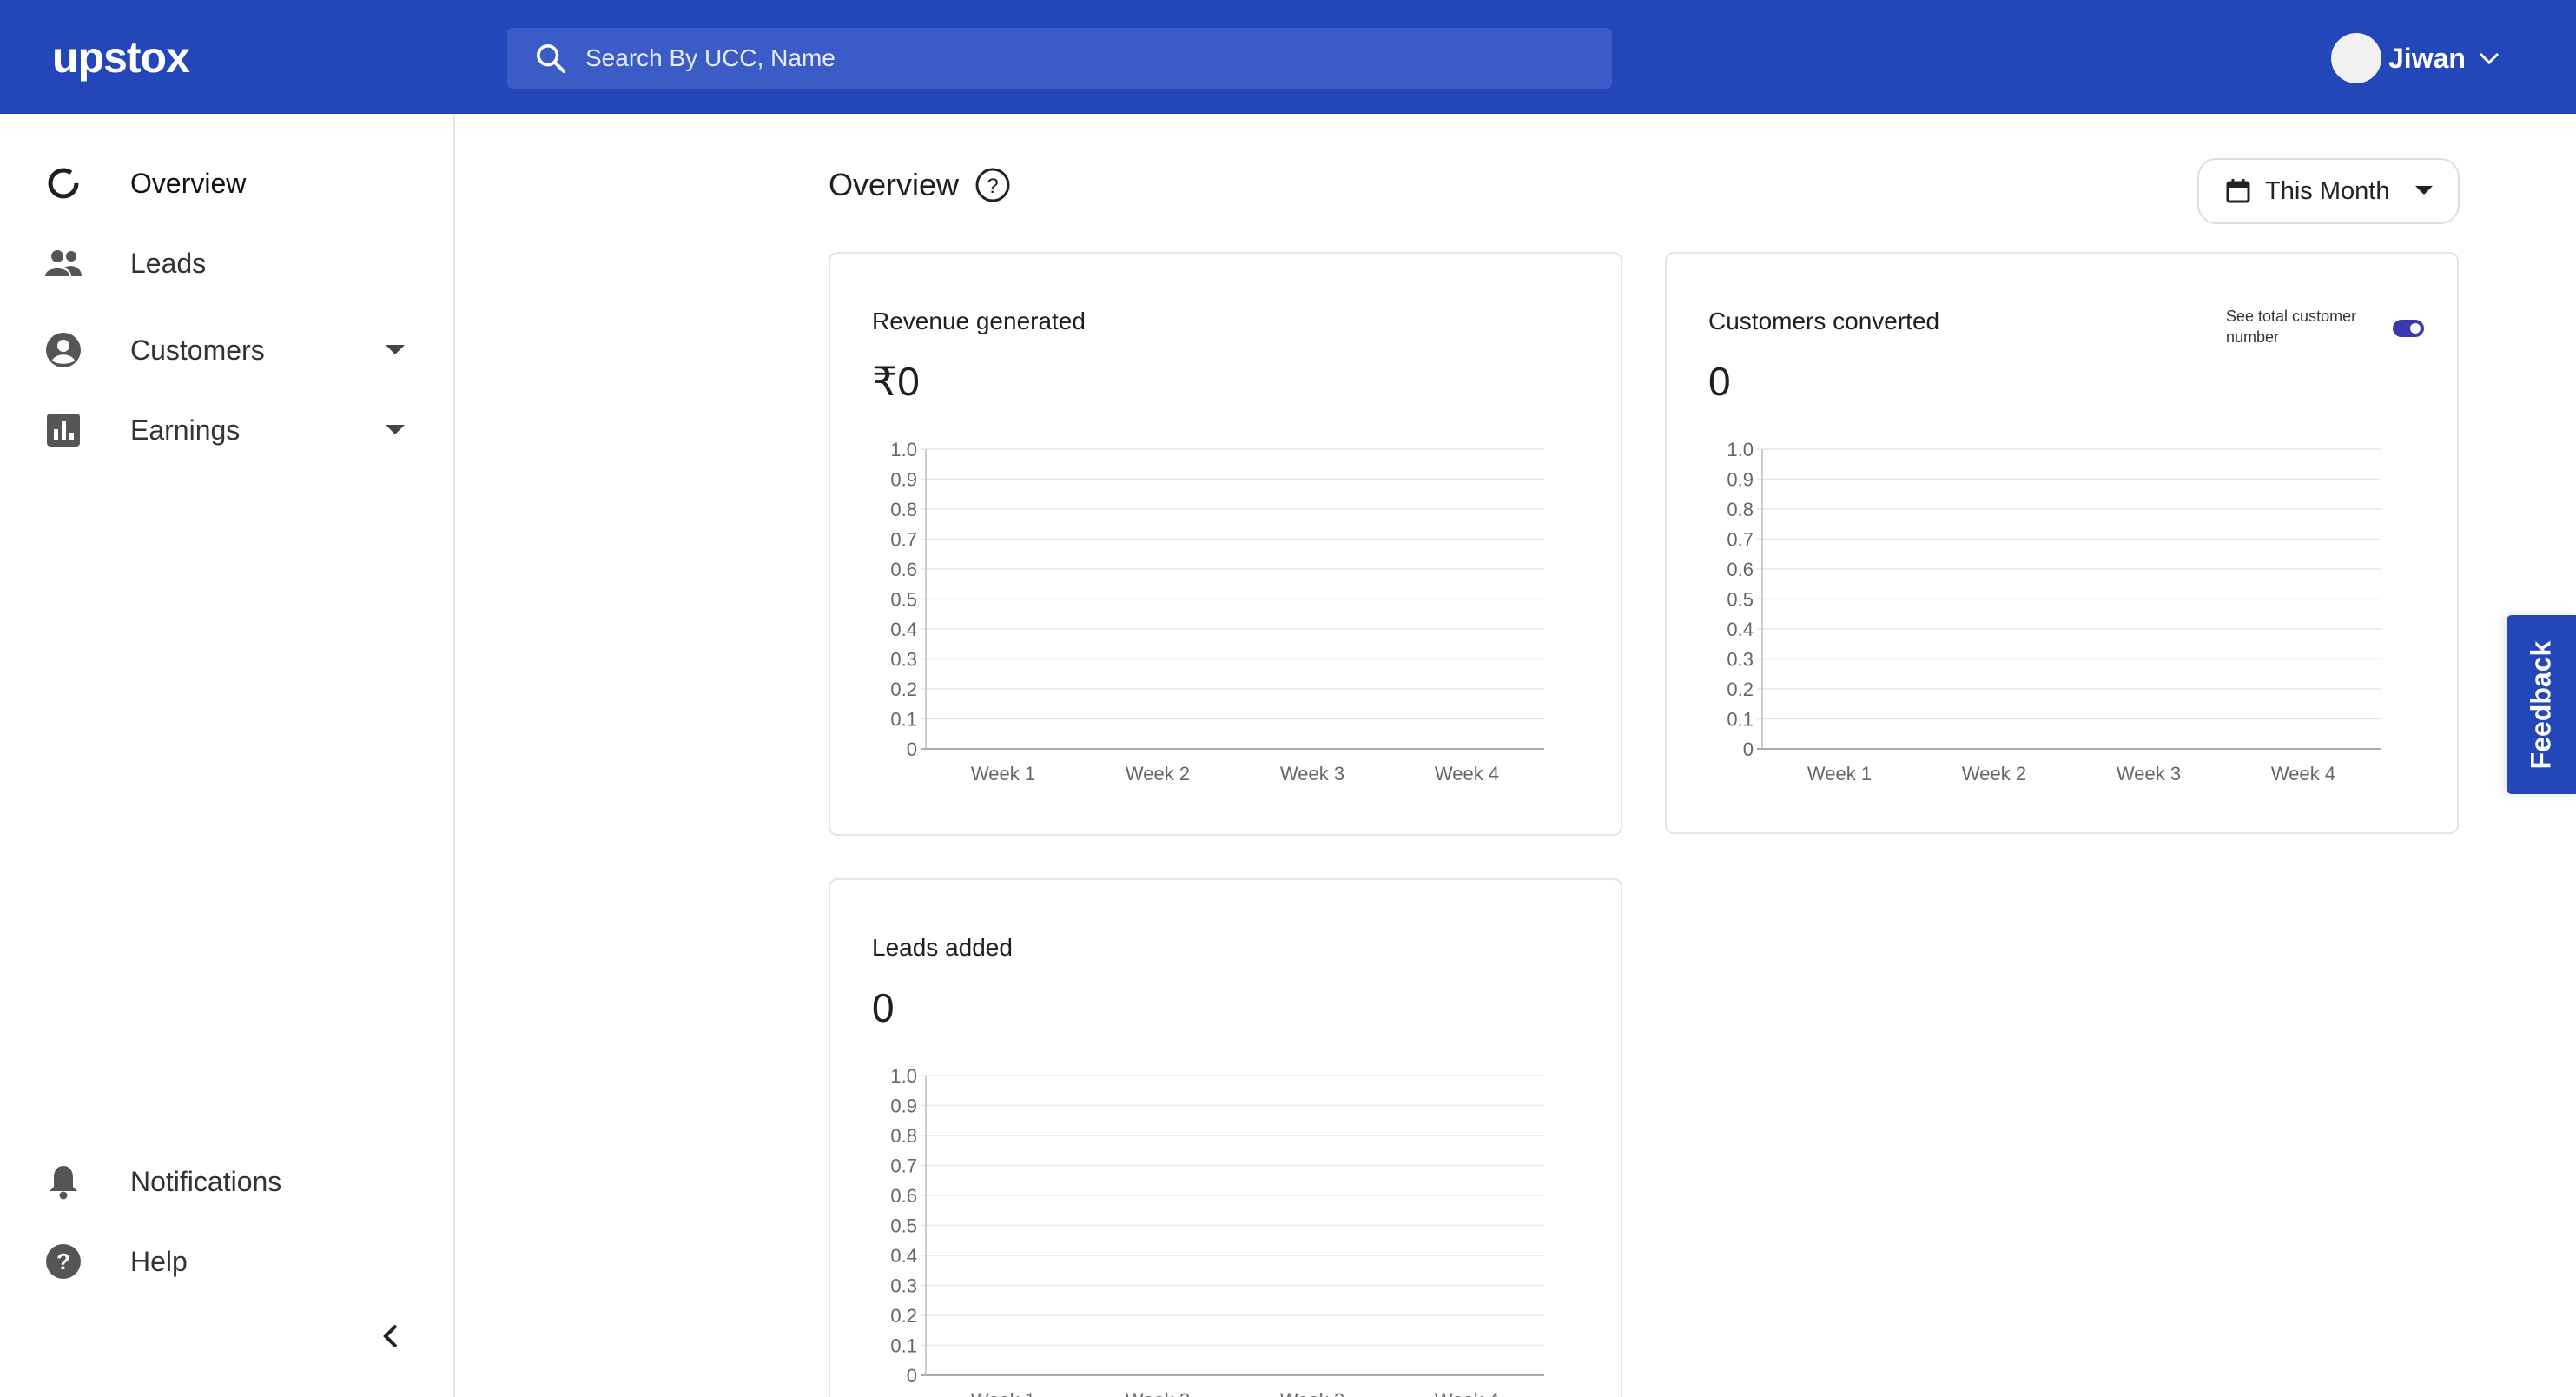 The width and height of the screenshot is (2576, 1397). Describe the element at coordinates (63, 350) in the screenshot. I see `account-circle-icon` at that location.